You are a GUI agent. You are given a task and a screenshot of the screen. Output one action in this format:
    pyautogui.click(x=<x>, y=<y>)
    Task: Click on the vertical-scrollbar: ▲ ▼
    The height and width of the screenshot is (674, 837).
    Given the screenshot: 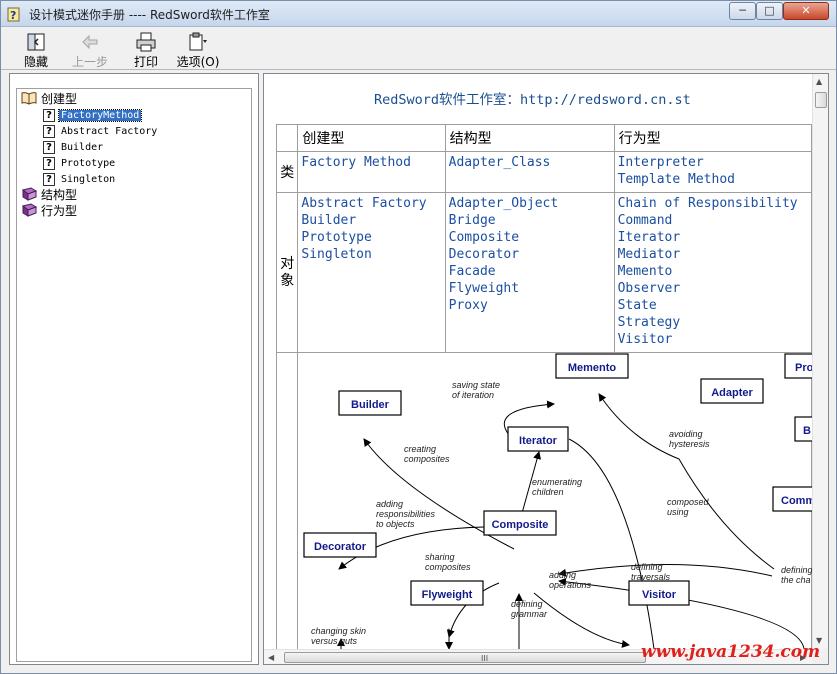 What is the action you would take?
    pyautogui.click(x=820, y=361)
    